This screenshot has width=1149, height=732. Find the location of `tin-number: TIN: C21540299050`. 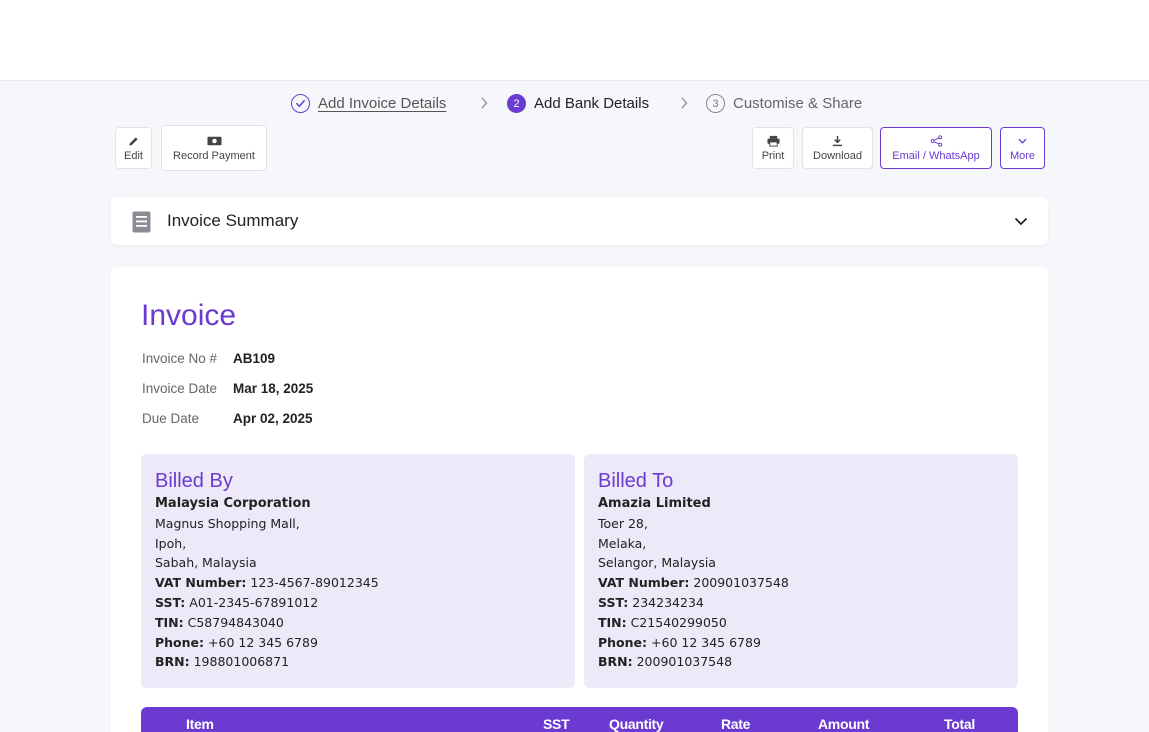

tin-number: TIN: C21540299050 is located at coordinates (662, 622).